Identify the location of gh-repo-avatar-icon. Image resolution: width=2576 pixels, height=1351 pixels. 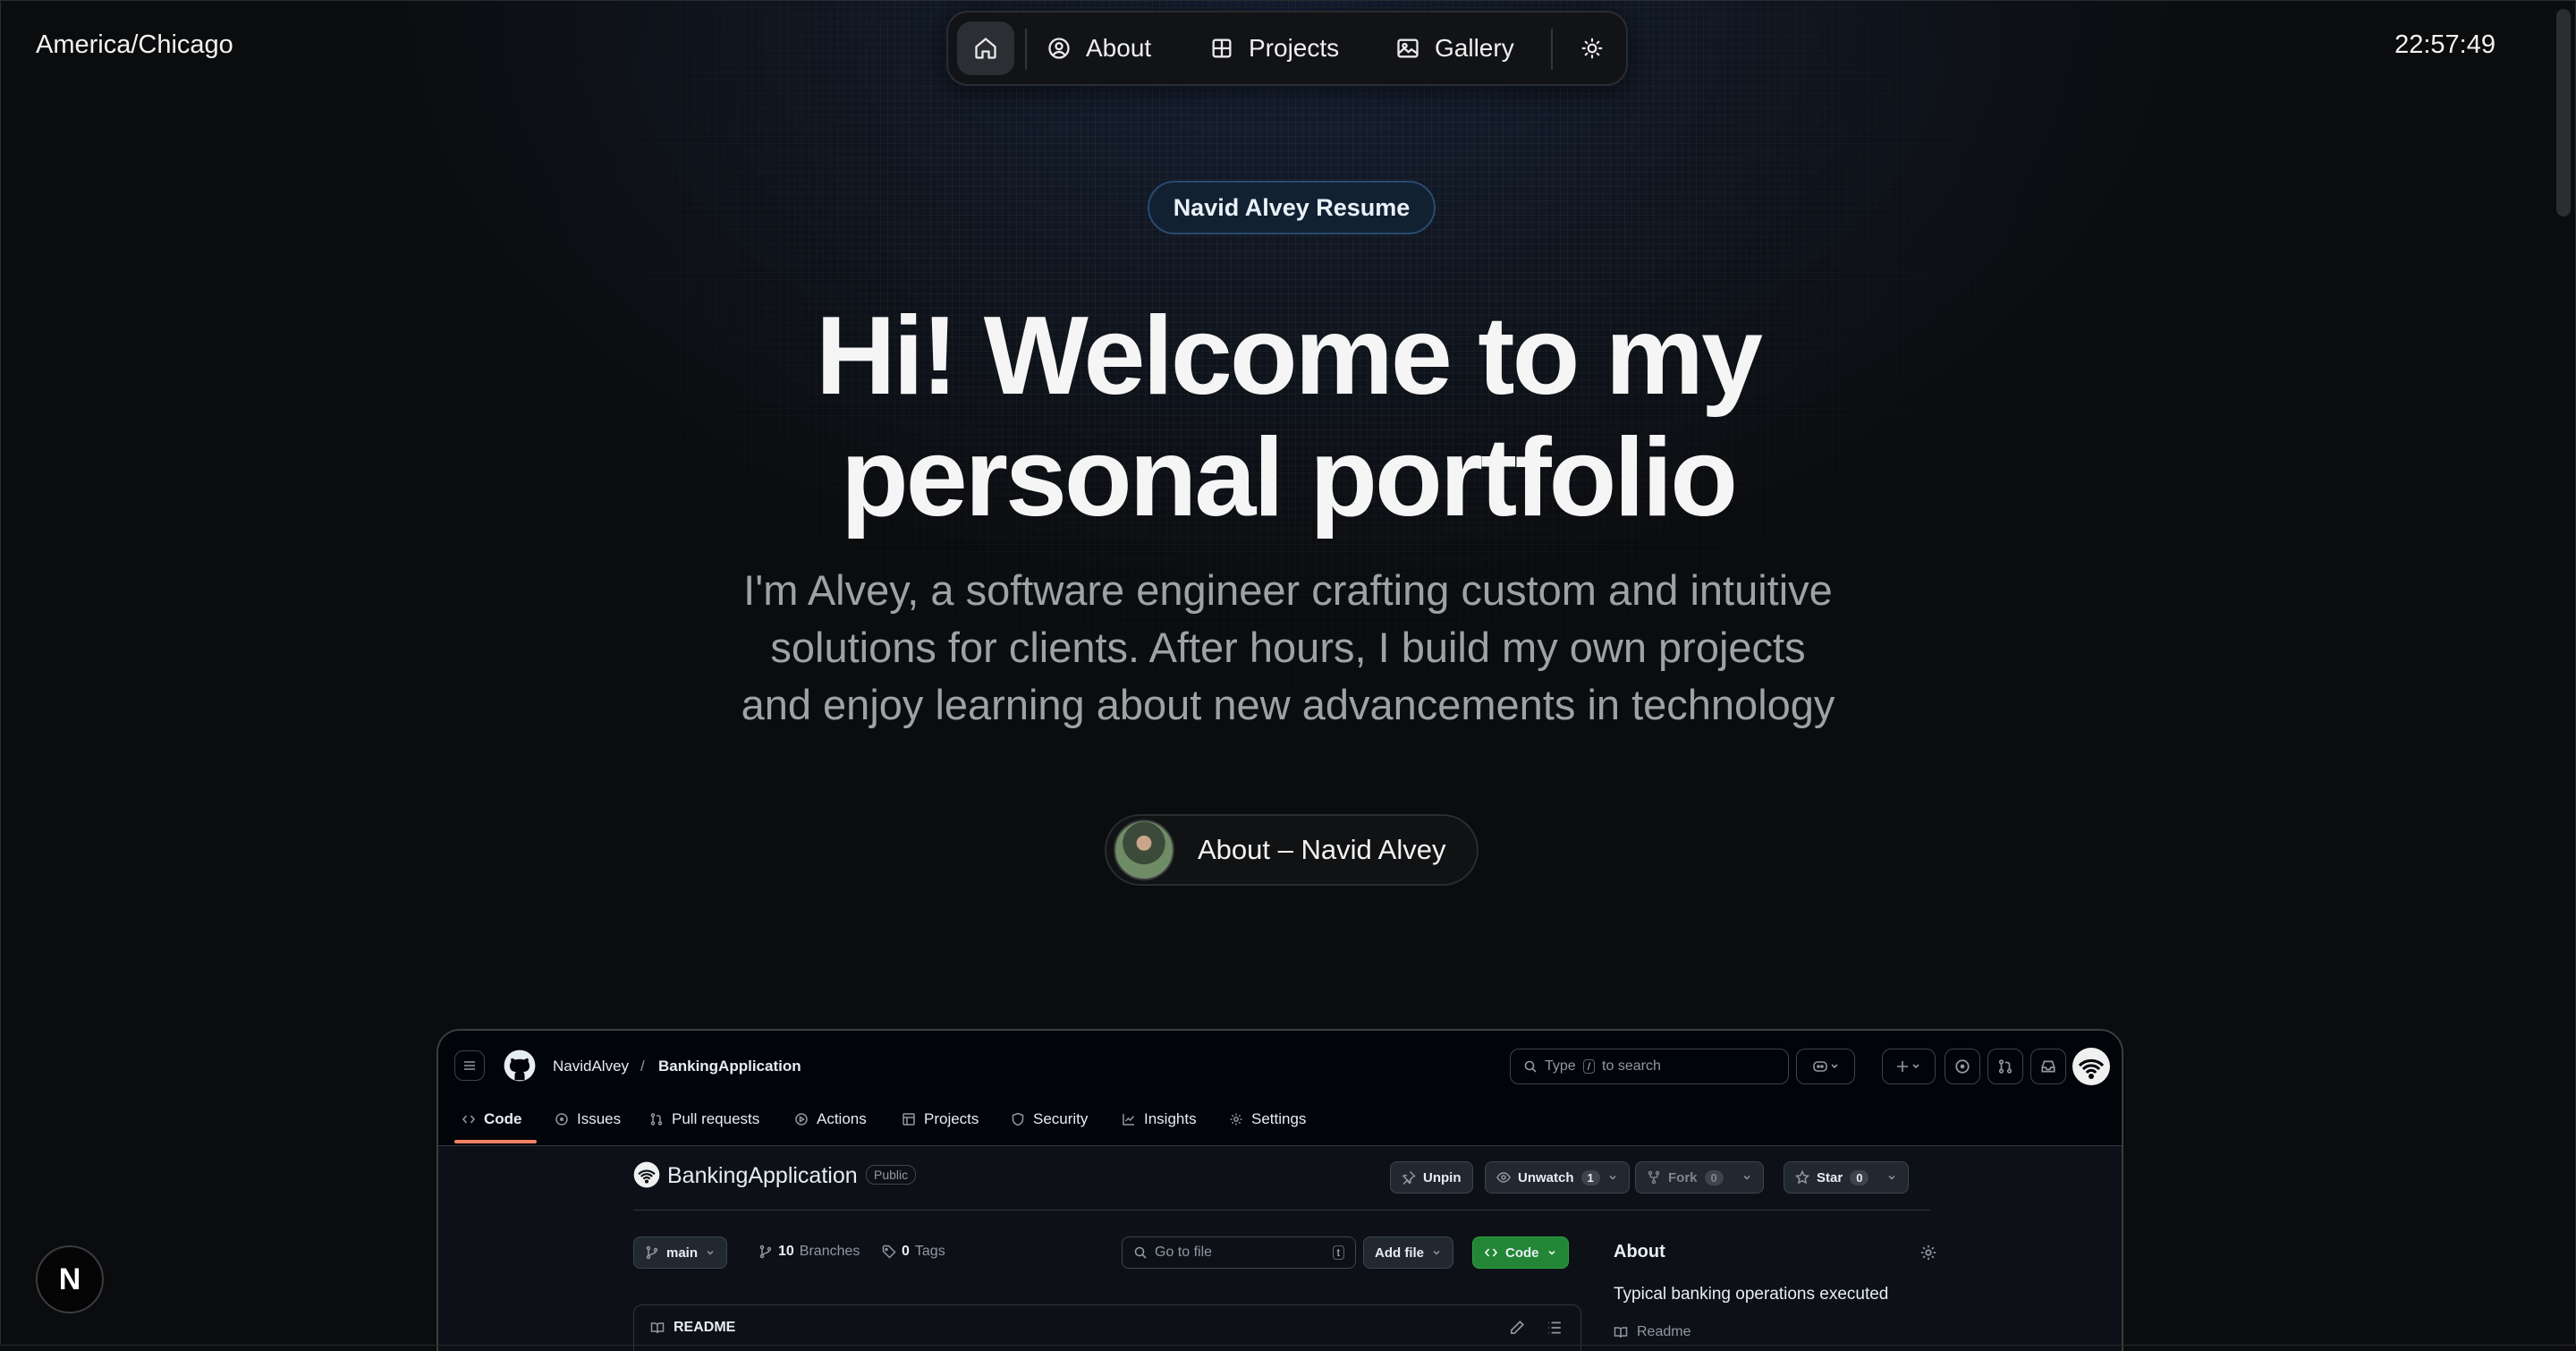
(646, 1175).